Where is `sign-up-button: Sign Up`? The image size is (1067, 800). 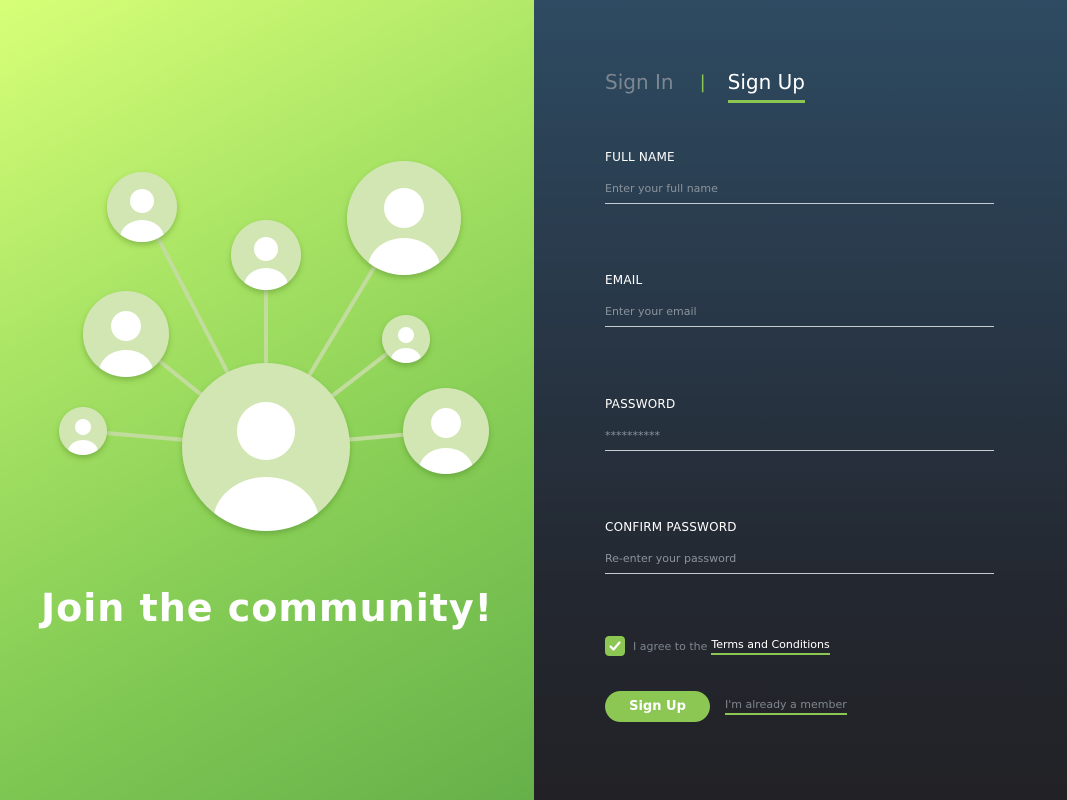
sign-up-button: Sign Up is located at coordinates (657, 706).